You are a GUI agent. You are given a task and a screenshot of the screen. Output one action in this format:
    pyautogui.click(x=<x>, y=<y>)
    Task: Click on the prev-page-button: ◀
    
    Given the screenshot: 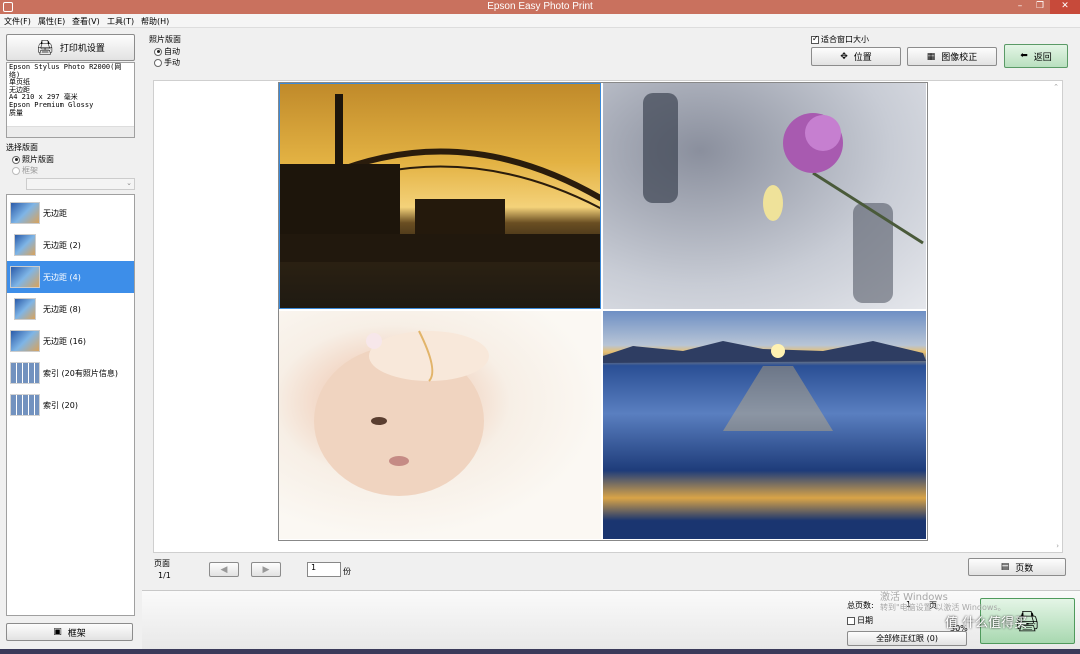 What is the action you would take?
    pyautogui.click(x=224, y=569)
    